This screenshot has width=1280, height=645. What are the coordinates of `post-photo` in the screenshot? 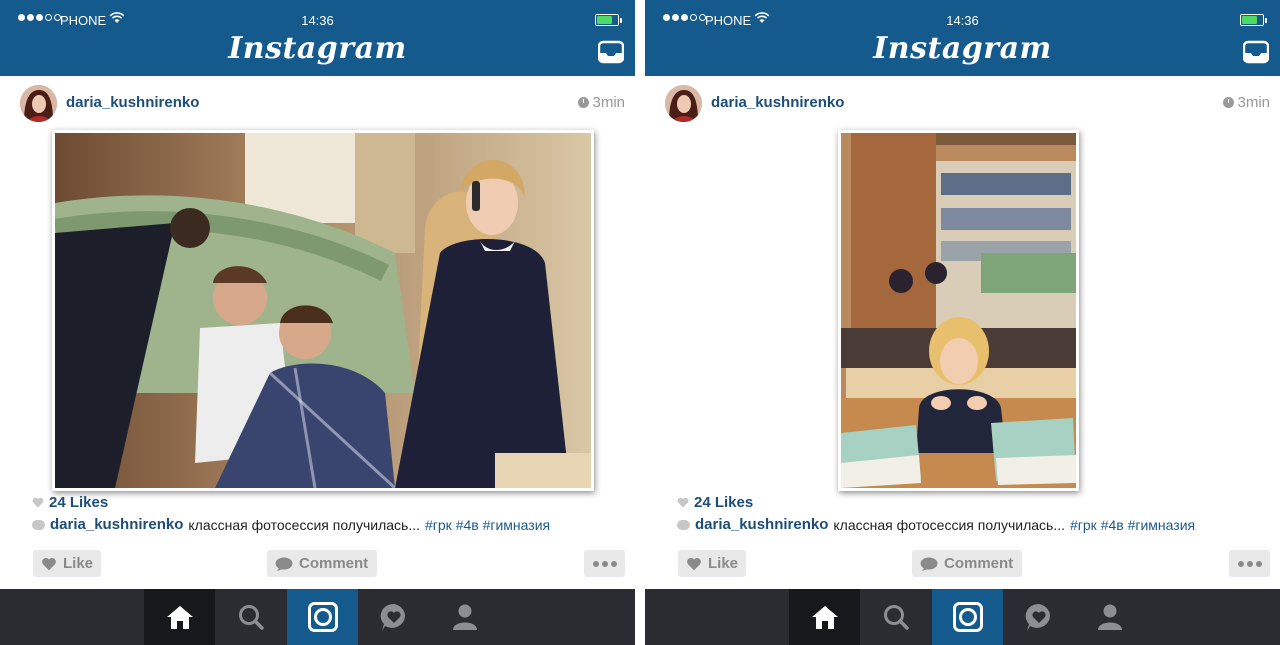 It's located at (958, 310).